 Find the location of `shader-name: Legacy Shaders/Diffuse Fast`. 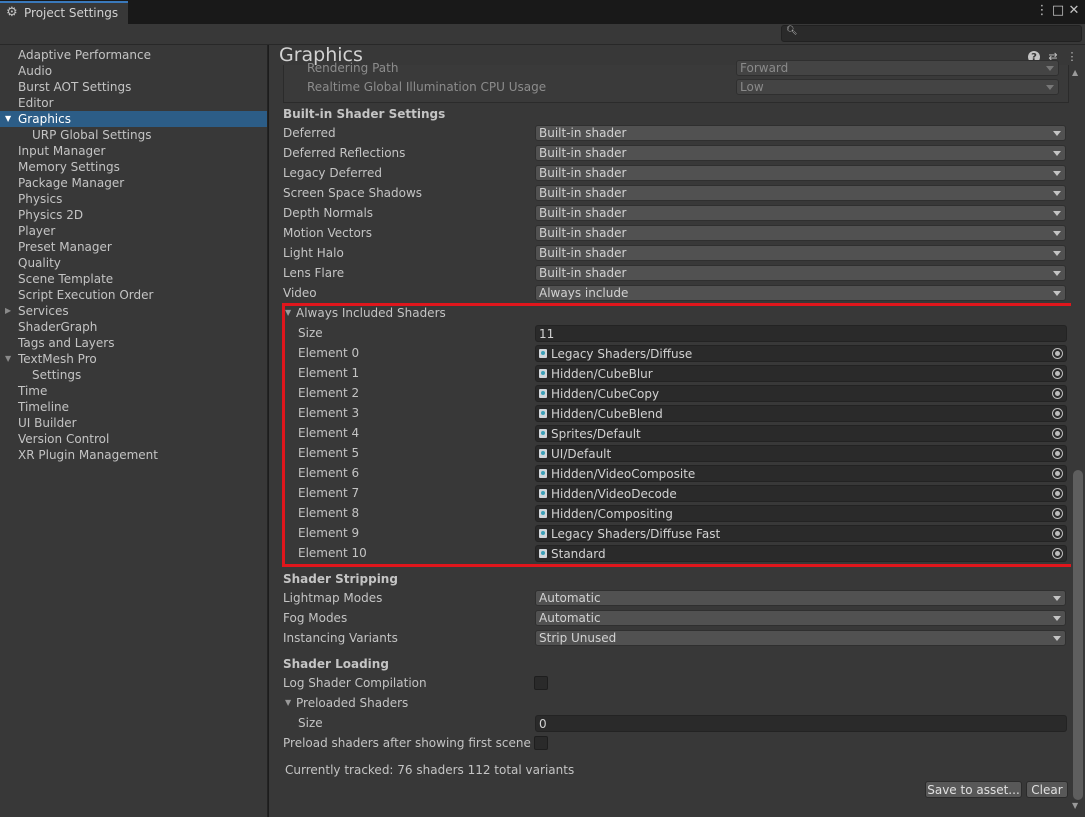

shader-name: Legacy Shaders/Diffuse Fast is located at coordinates (636, 534).